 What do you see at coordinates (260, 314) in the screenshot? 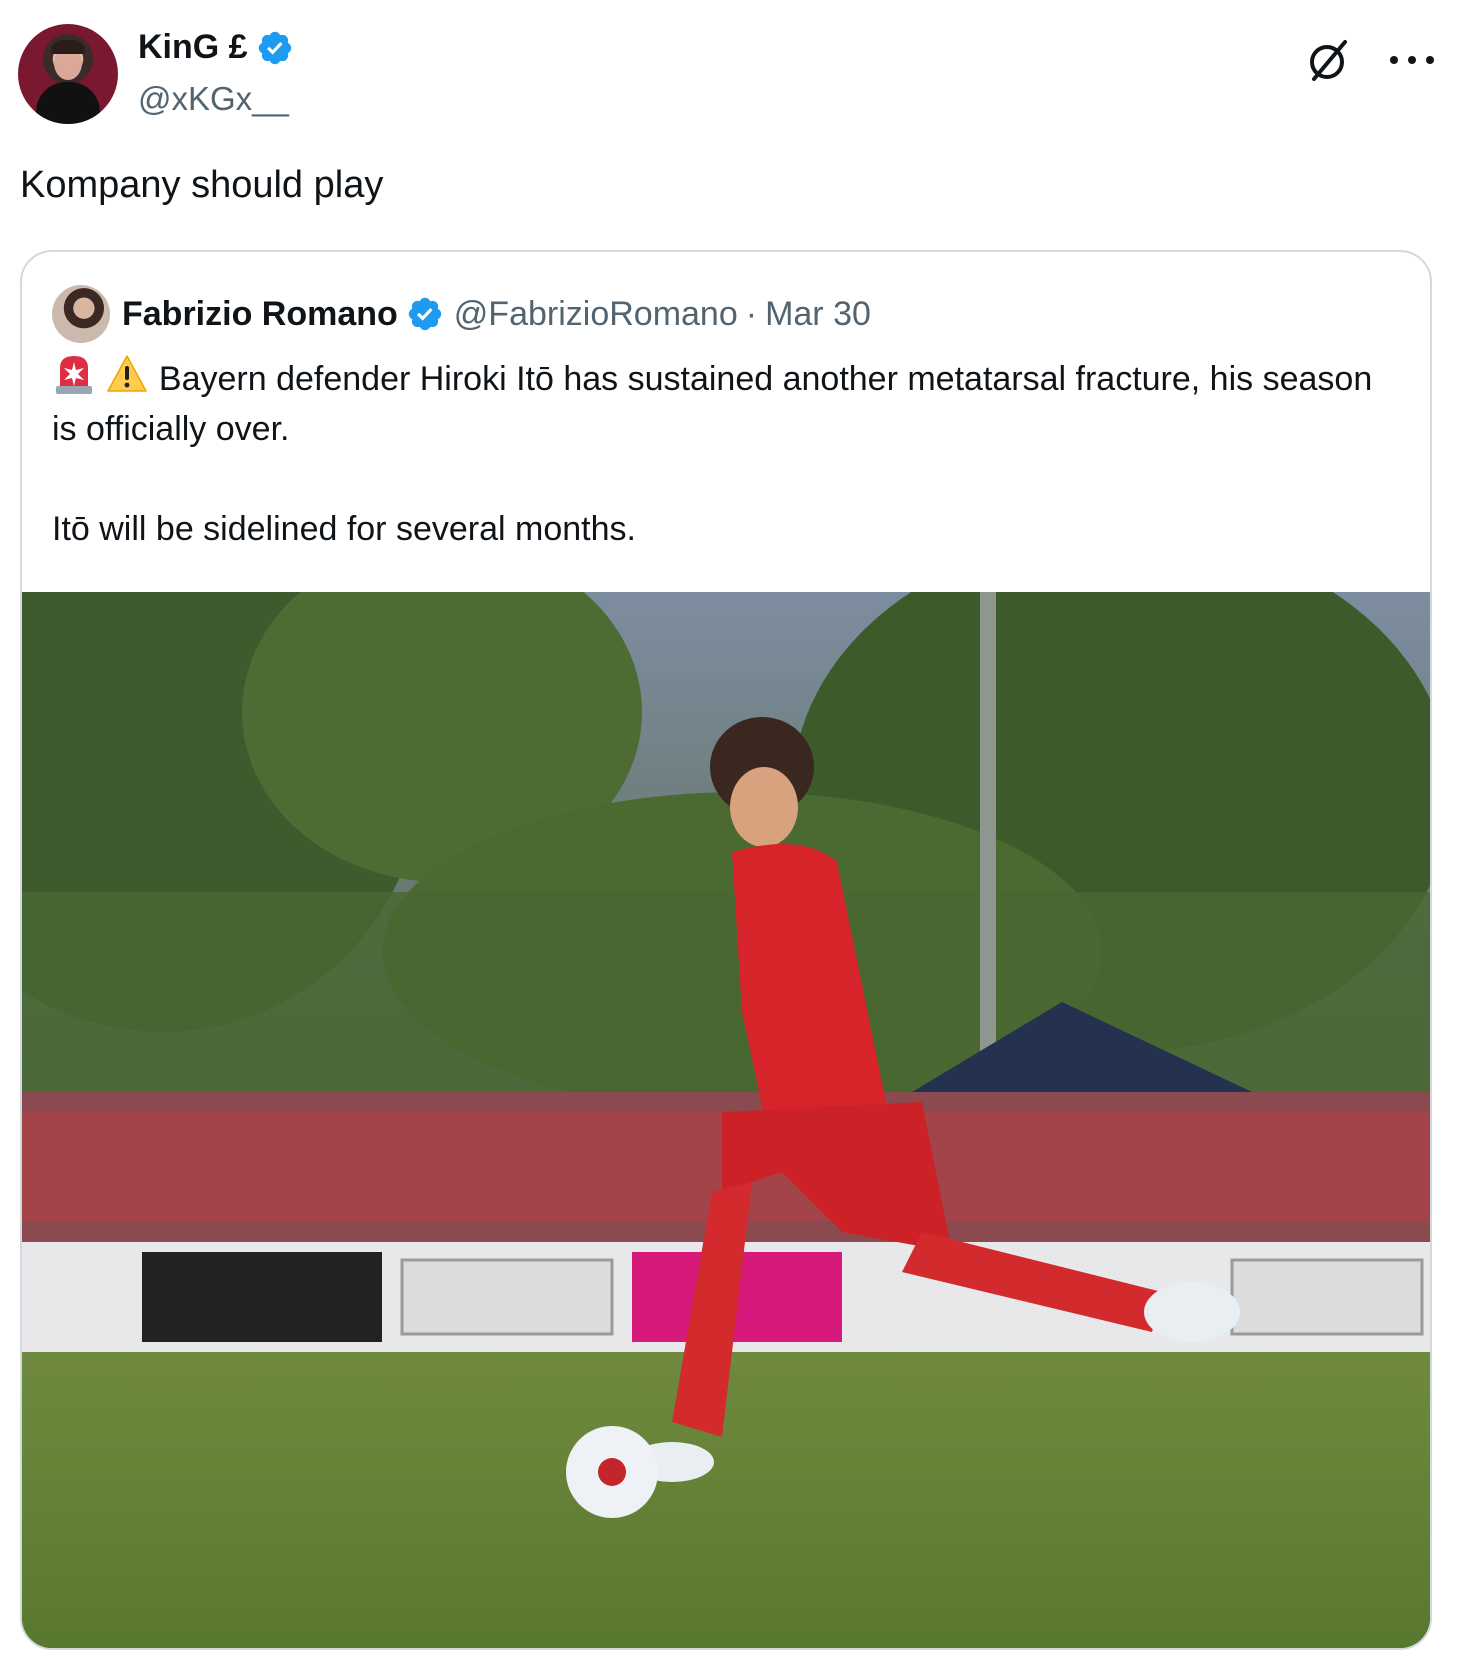
I see `quoted-display-name: Fabrizio Romano` at bounding box center [260, 314].